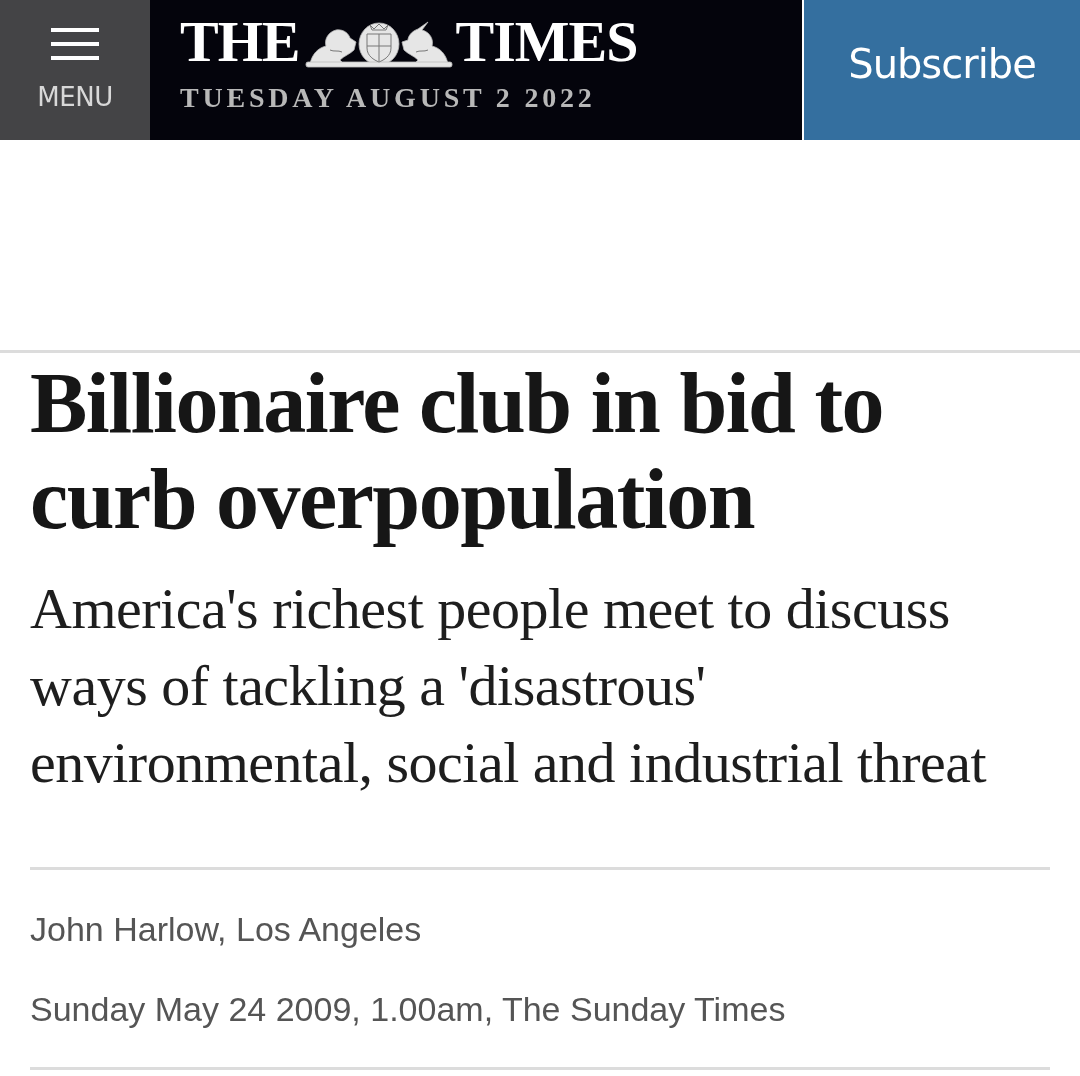  What do you see at coordinates (75, 44) in the screenshot?
I see `menu-icon` at bounding box center [75, 44].